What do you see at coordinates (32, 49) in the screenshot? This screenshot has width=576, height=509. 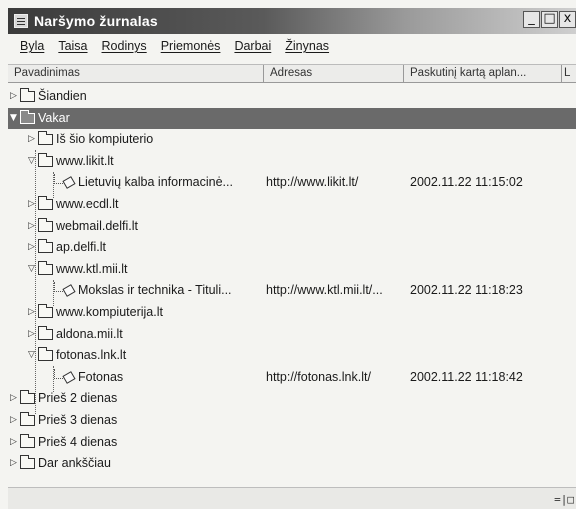 I see `menu-byla: Byla` at bounding box center [32, 49].